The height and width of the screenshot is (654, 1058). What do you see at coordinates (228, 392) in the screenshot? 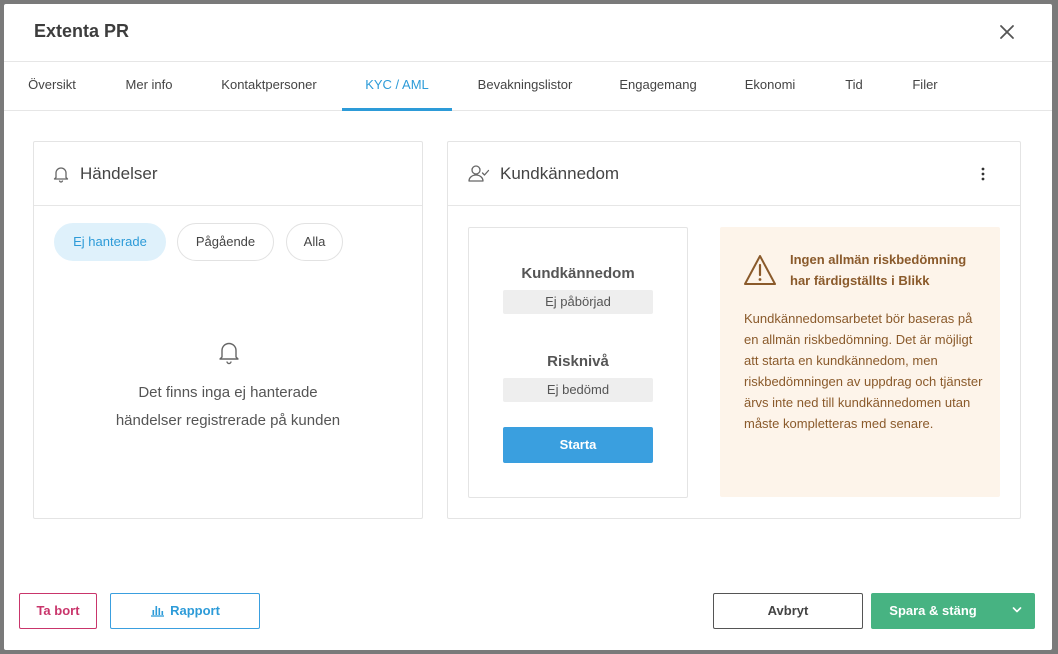
I see `empty-state-line1: Det finns inga ej hanterade` at bounding box center [228, 392].